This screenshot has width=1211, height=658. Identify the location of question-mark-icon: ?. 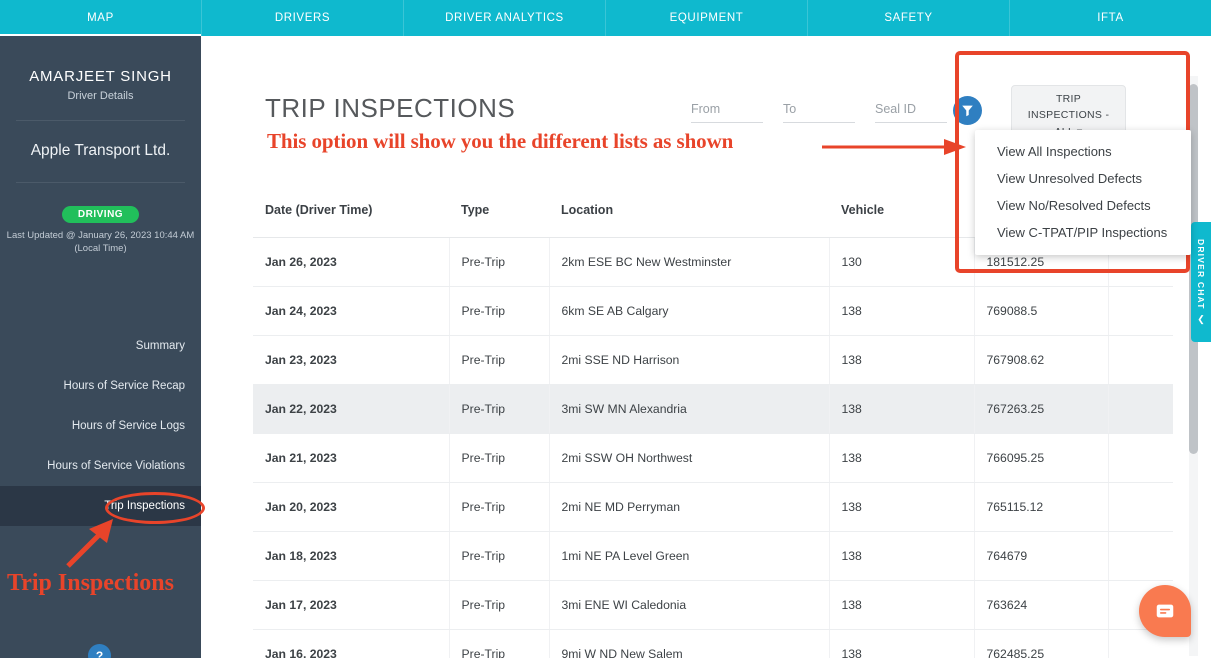
(99, 653).